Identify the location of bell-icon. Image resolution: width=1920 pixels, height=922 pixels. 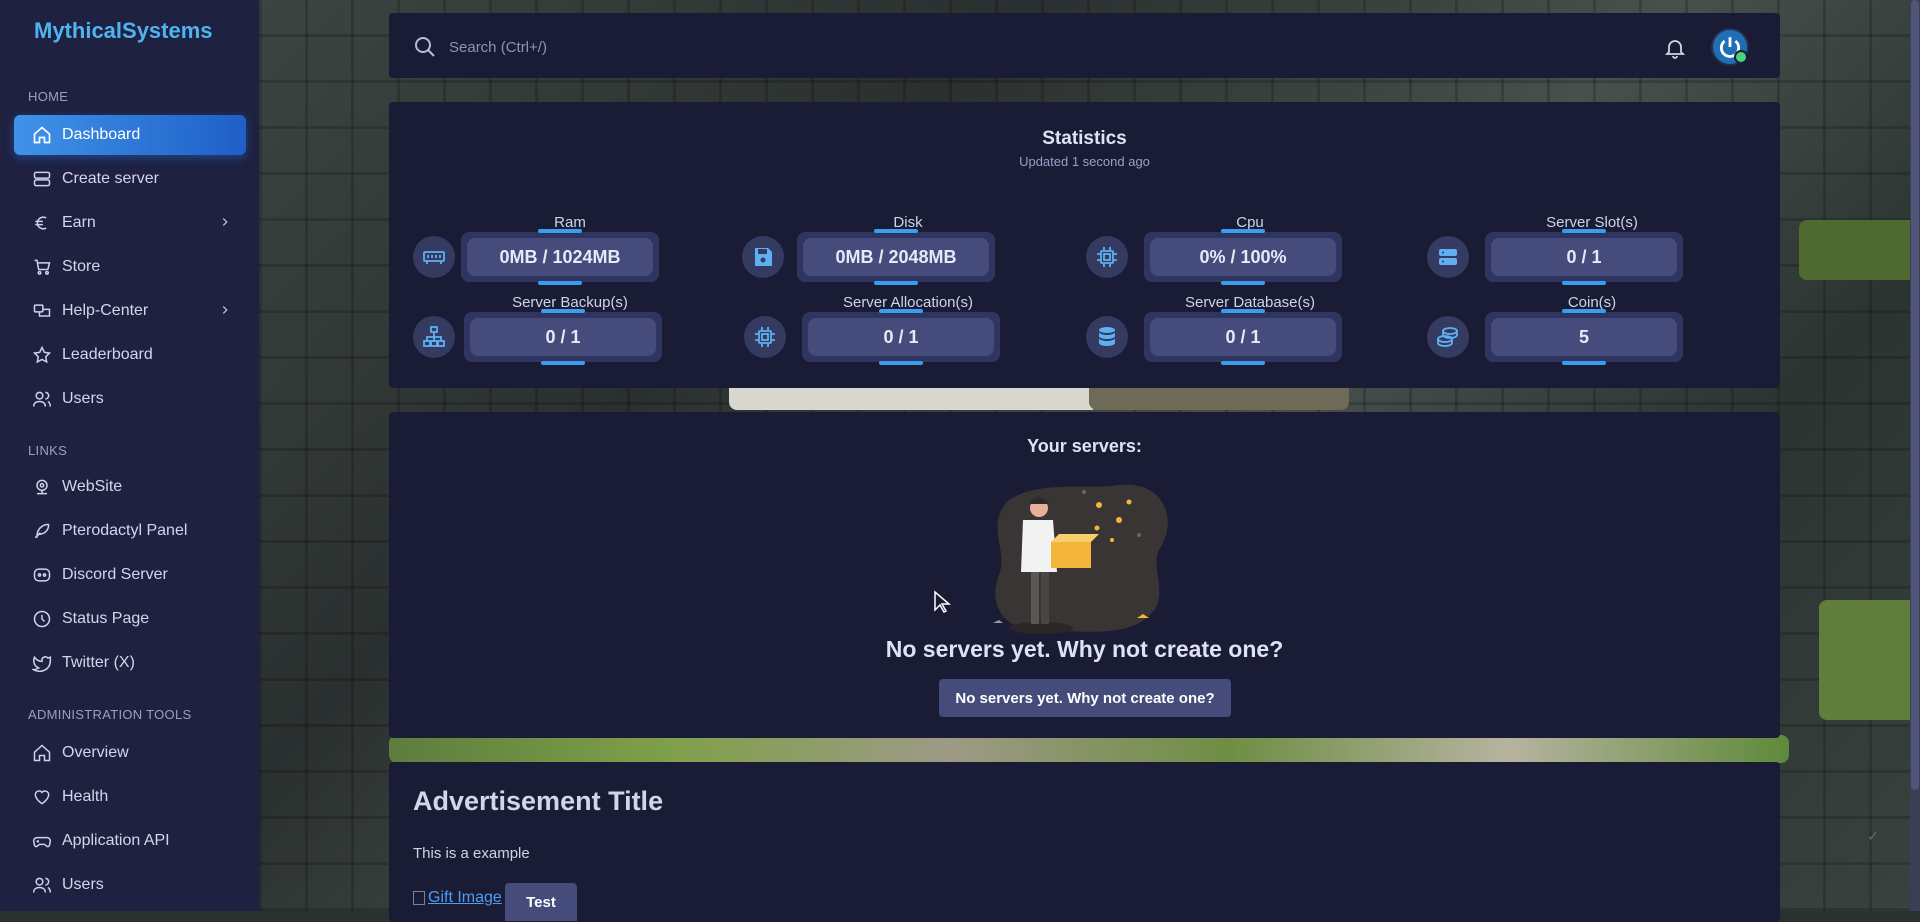
(1675, 48).